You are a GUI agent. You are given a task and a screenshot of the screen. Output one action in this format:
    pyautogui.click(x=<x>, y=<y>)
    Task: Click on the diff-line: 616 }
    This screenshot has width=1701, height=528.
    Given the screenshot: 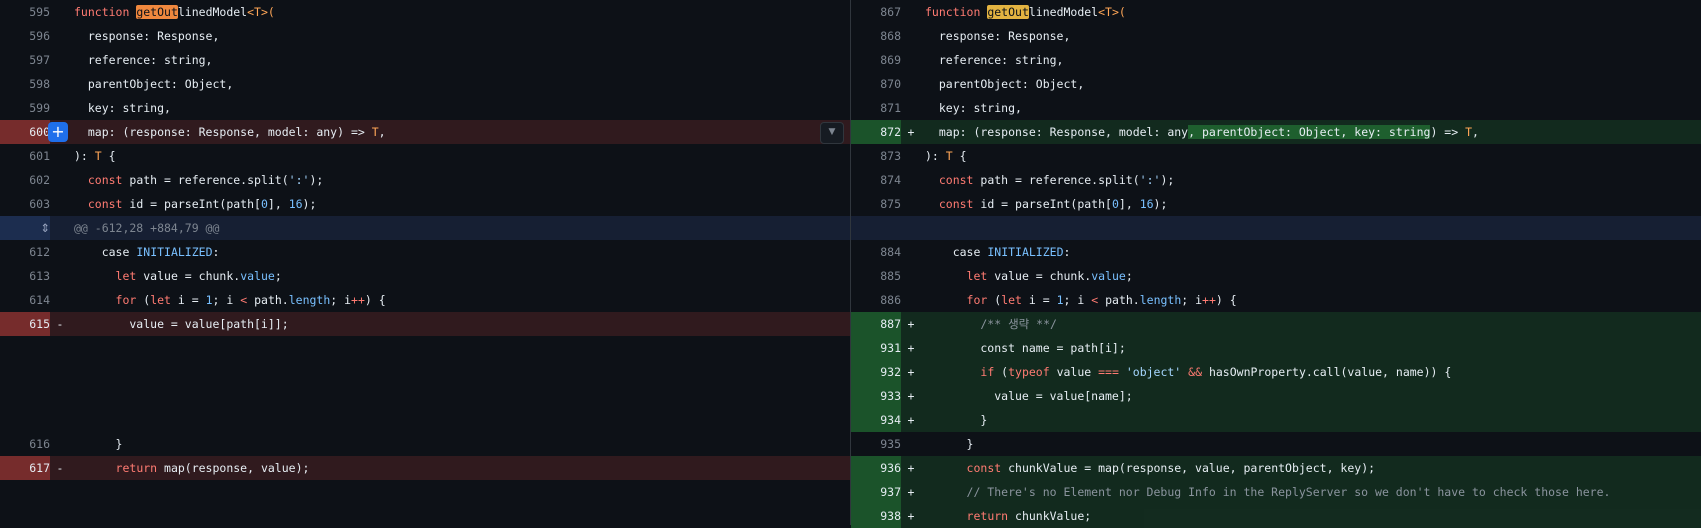 What is the action you would take?
    pyautogui.click(x=425, y=444)
    